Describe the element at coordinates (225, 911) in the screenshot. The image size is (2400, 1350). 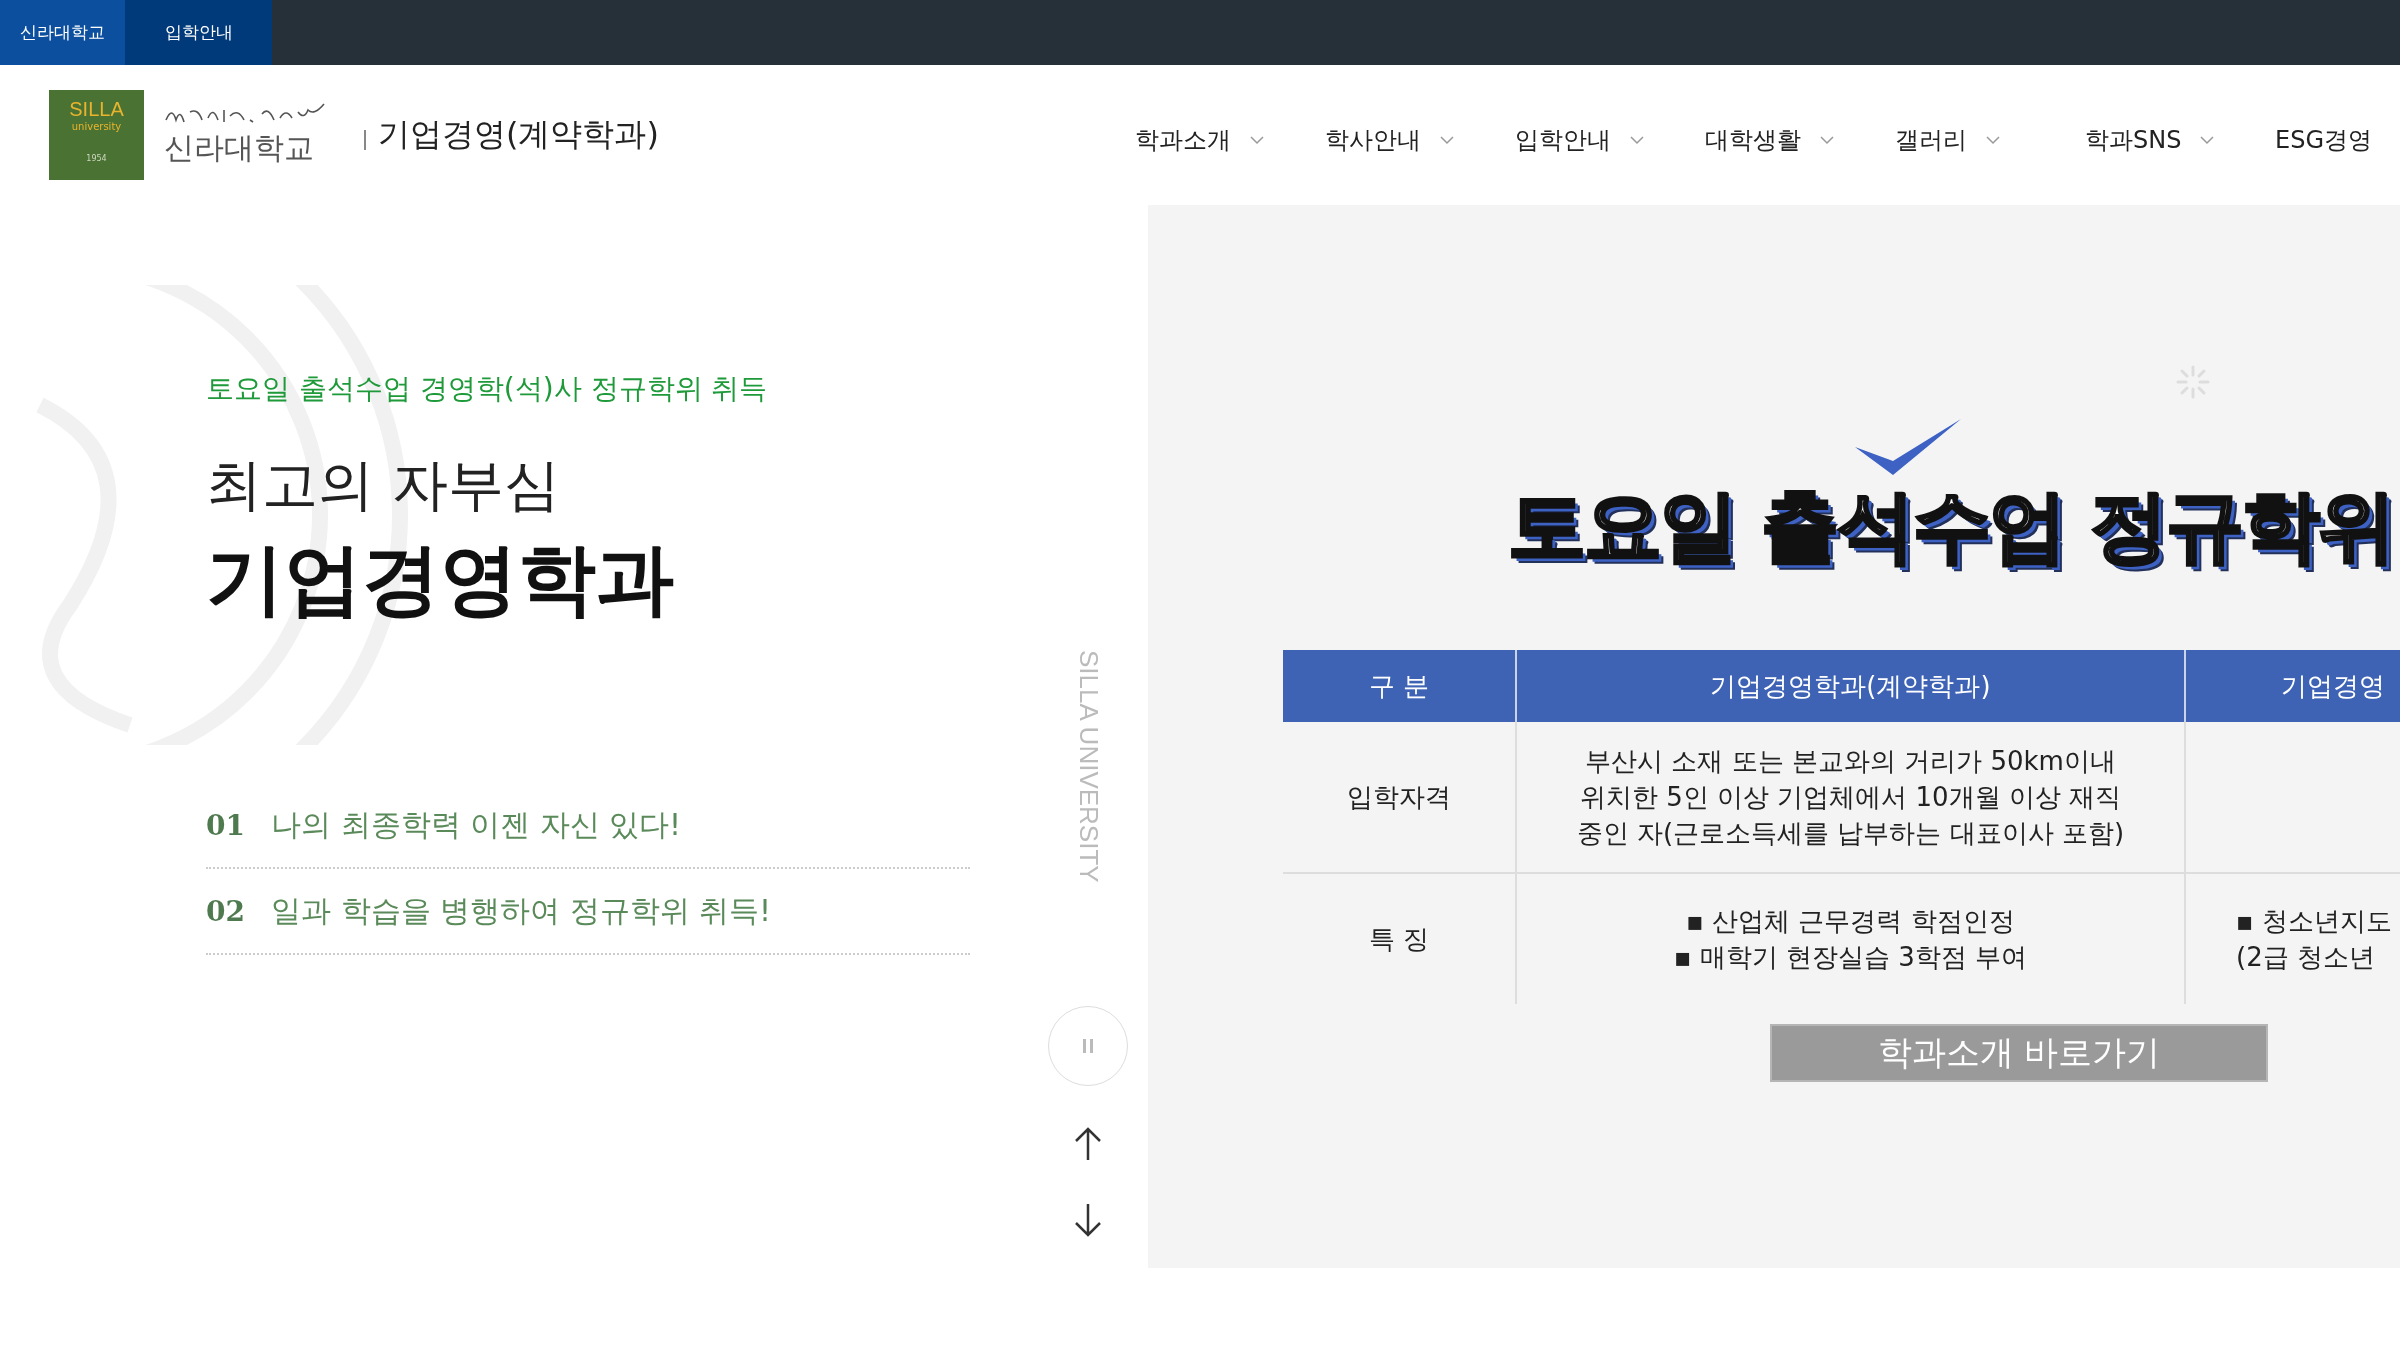
I see `point-number: 02` at that location.